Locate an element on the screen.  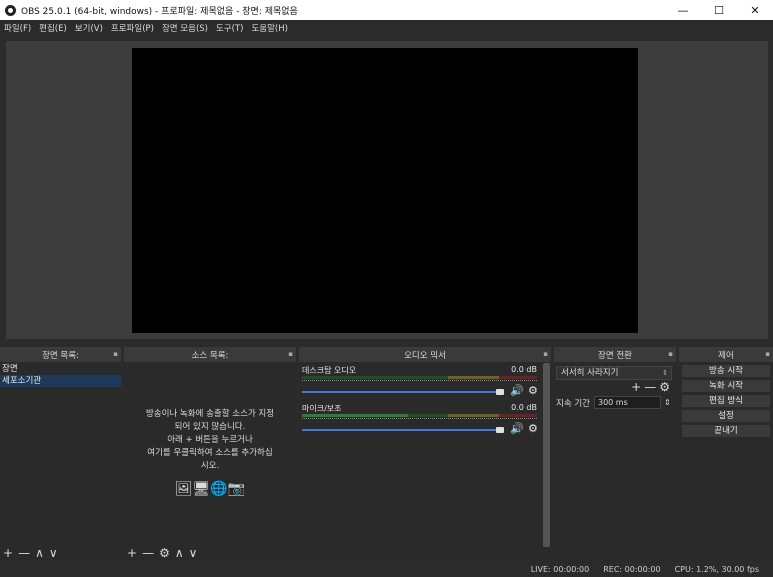
controls-header: 제어 ▪ is located at coordinates (726, 354).